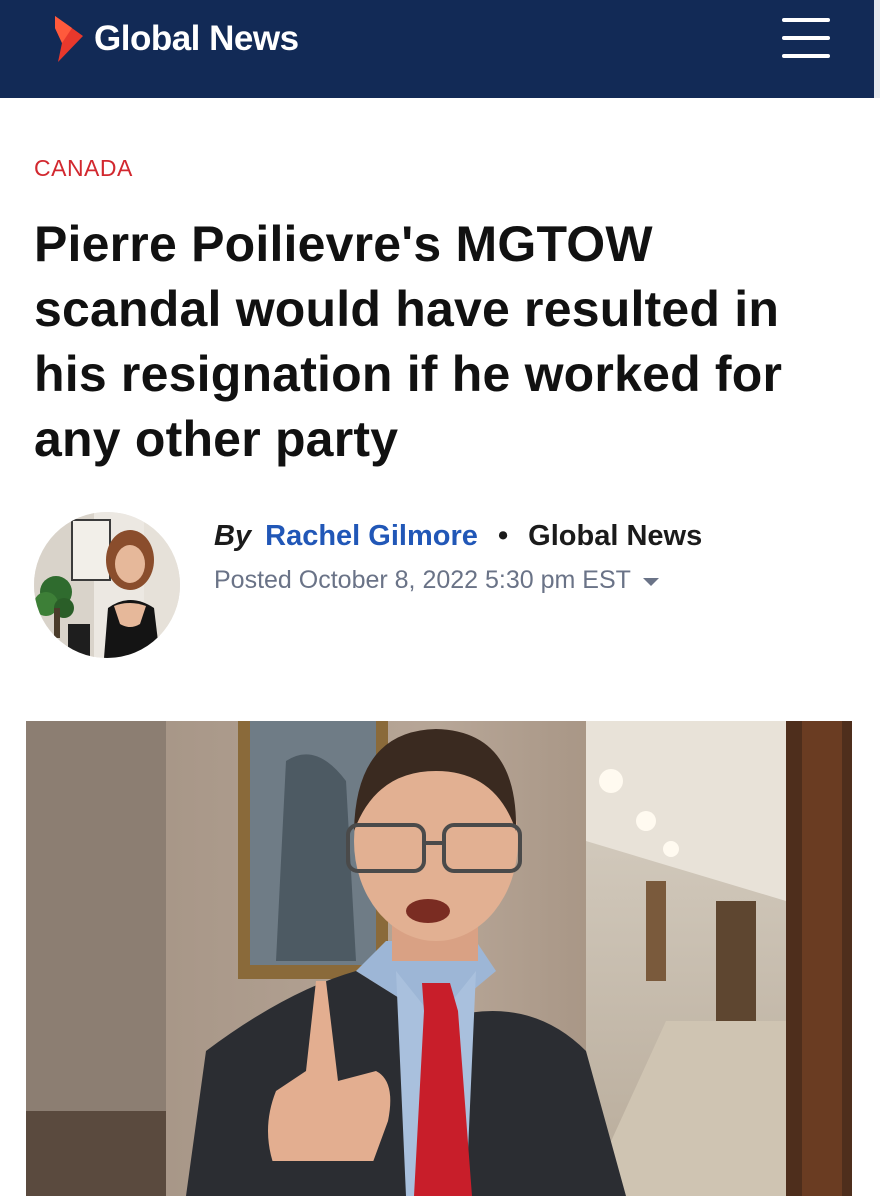 The image size is (880, 1200). I want to click on section-link: CANADA, so click(83, 168).